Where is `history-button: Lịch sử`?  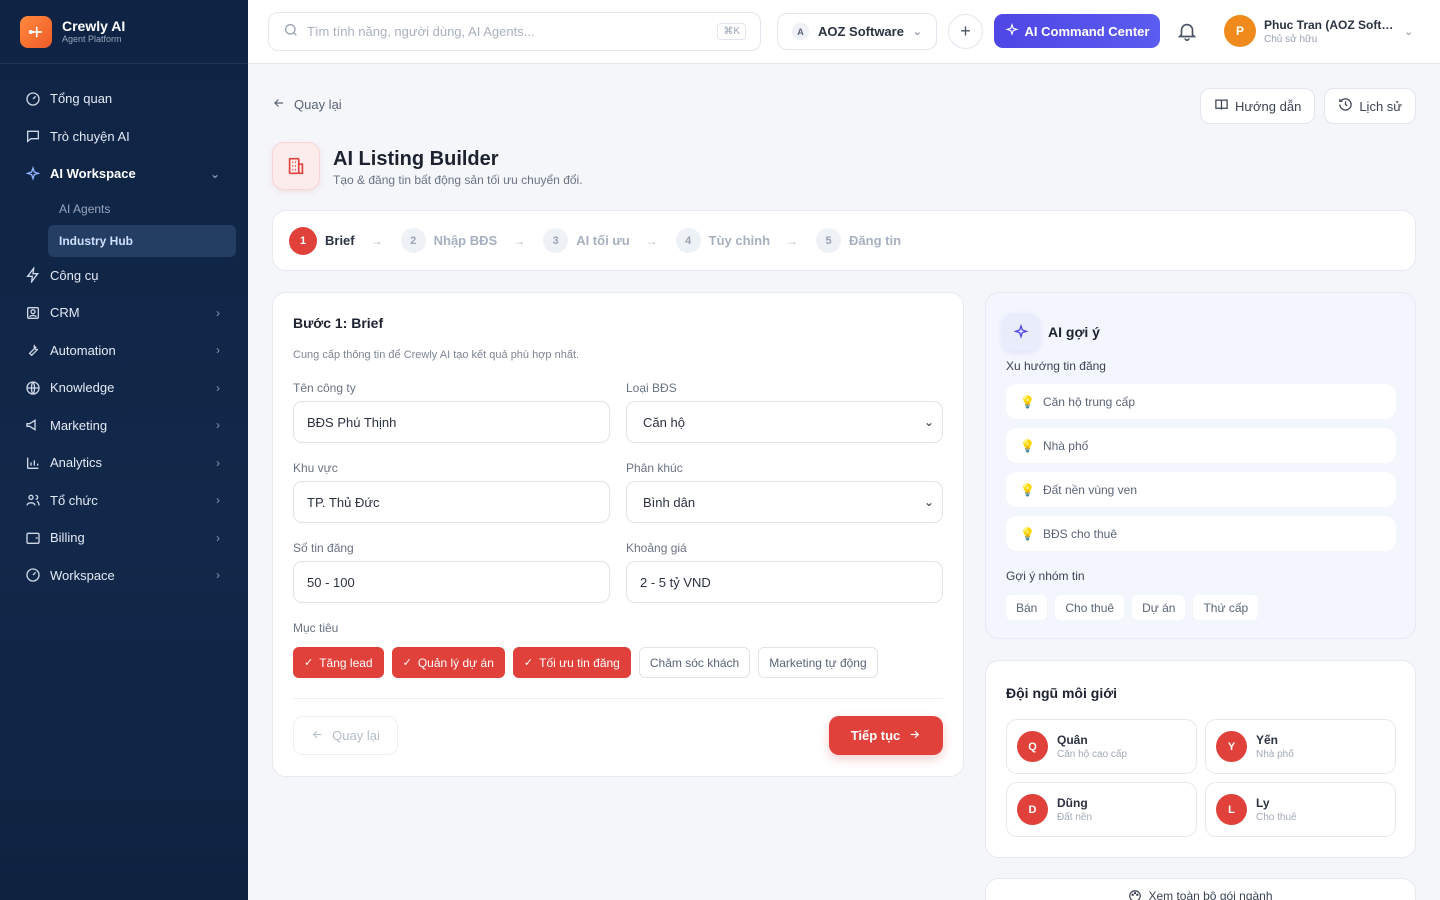 history-button: Lịch sử is located at coordinates (1370, 106).